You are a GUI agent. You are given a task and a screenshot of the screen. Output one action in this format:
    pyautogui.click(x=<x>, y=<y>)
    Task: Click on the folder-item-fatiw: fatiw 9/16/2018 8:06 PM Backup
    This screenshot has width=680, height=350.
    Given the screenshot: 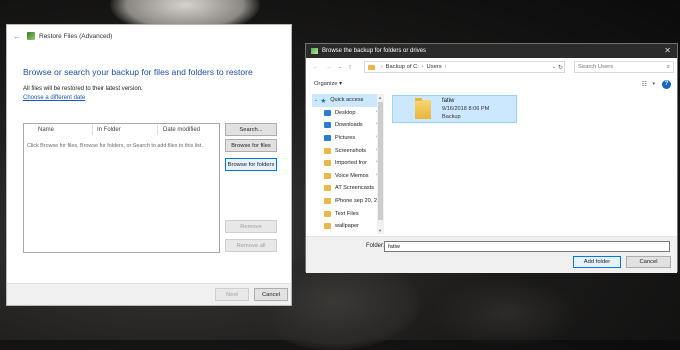 What is the action you would take?
    pyautogui.click(x=454, y=109)
    